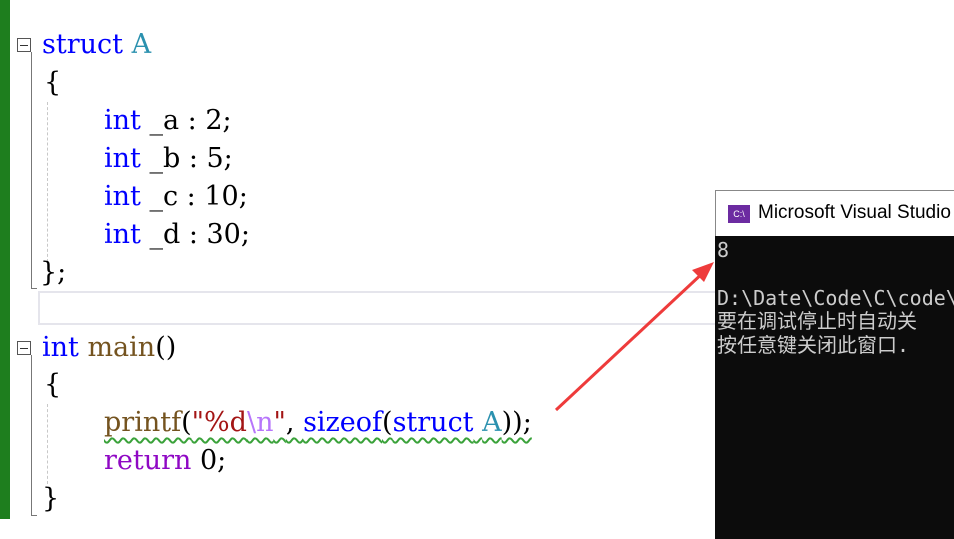 This screenshot has height=539, width=954. Describe the element at coordinates (817, 321) in the screenshot. I see `console-output-line: 要在调试停止时自动关` at that location.